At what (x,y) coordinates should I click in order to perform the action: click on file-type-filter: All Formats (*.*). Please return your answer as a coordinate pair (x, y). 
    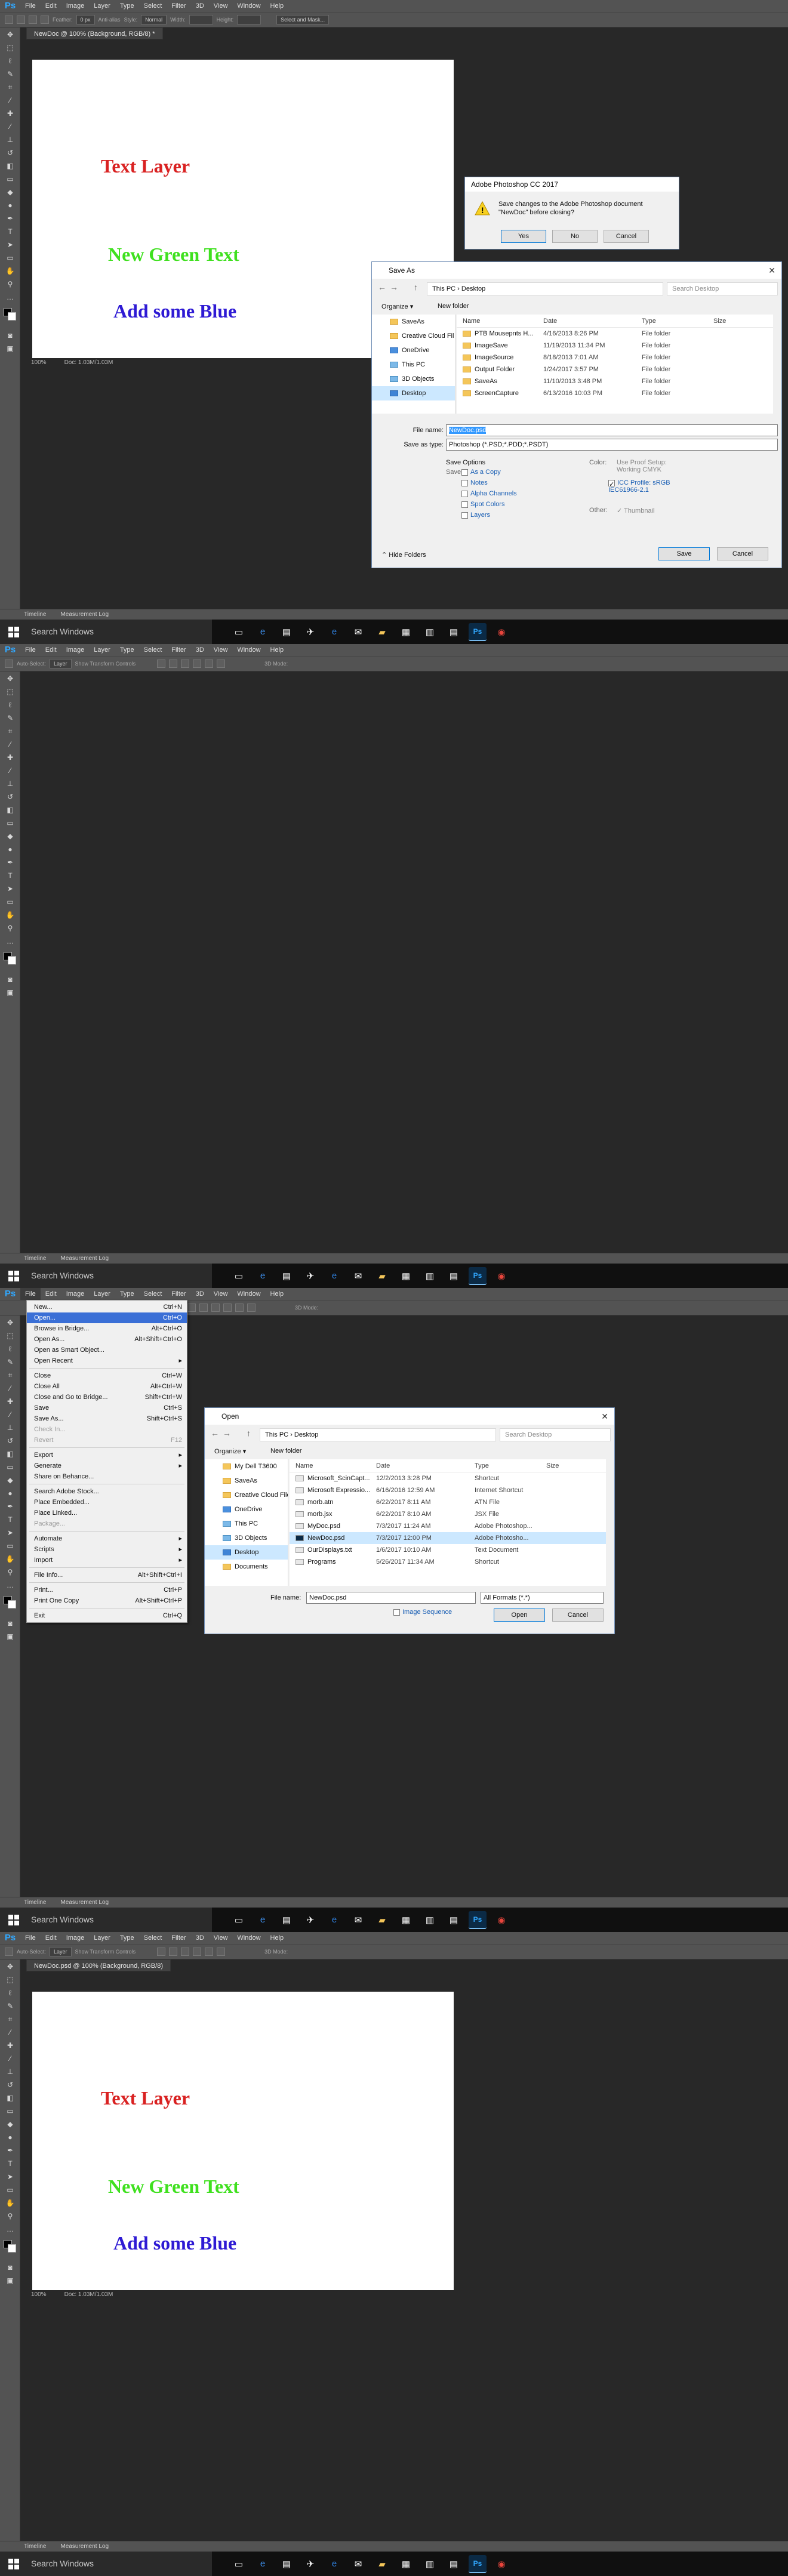
    Looking at the image, I should click on (542, 1598).